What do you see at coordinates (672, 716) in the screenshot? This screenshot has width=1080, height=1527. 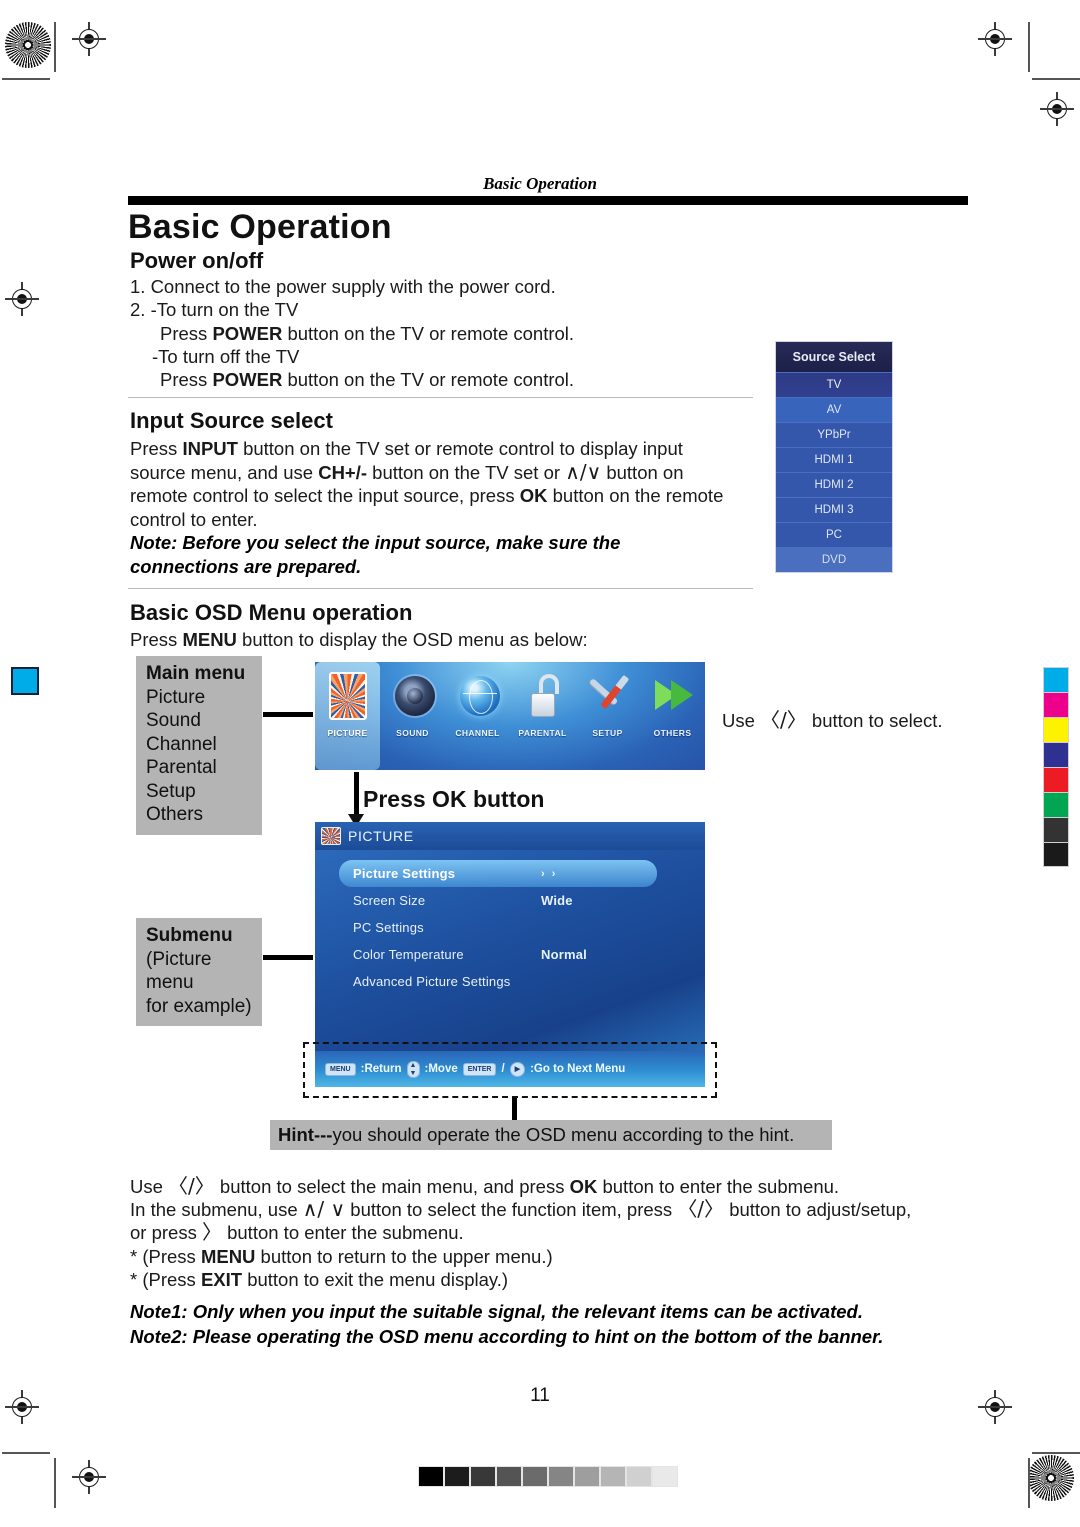 I see `osd-menu-item-others: OTHERS` at bounding box center [672, 716].